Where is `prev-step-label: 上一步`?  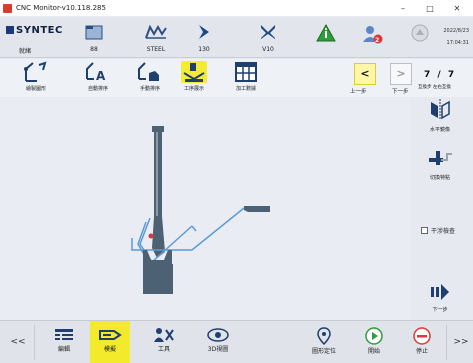
prev-step-label: 上一步 is located at coordinates (358, 92).